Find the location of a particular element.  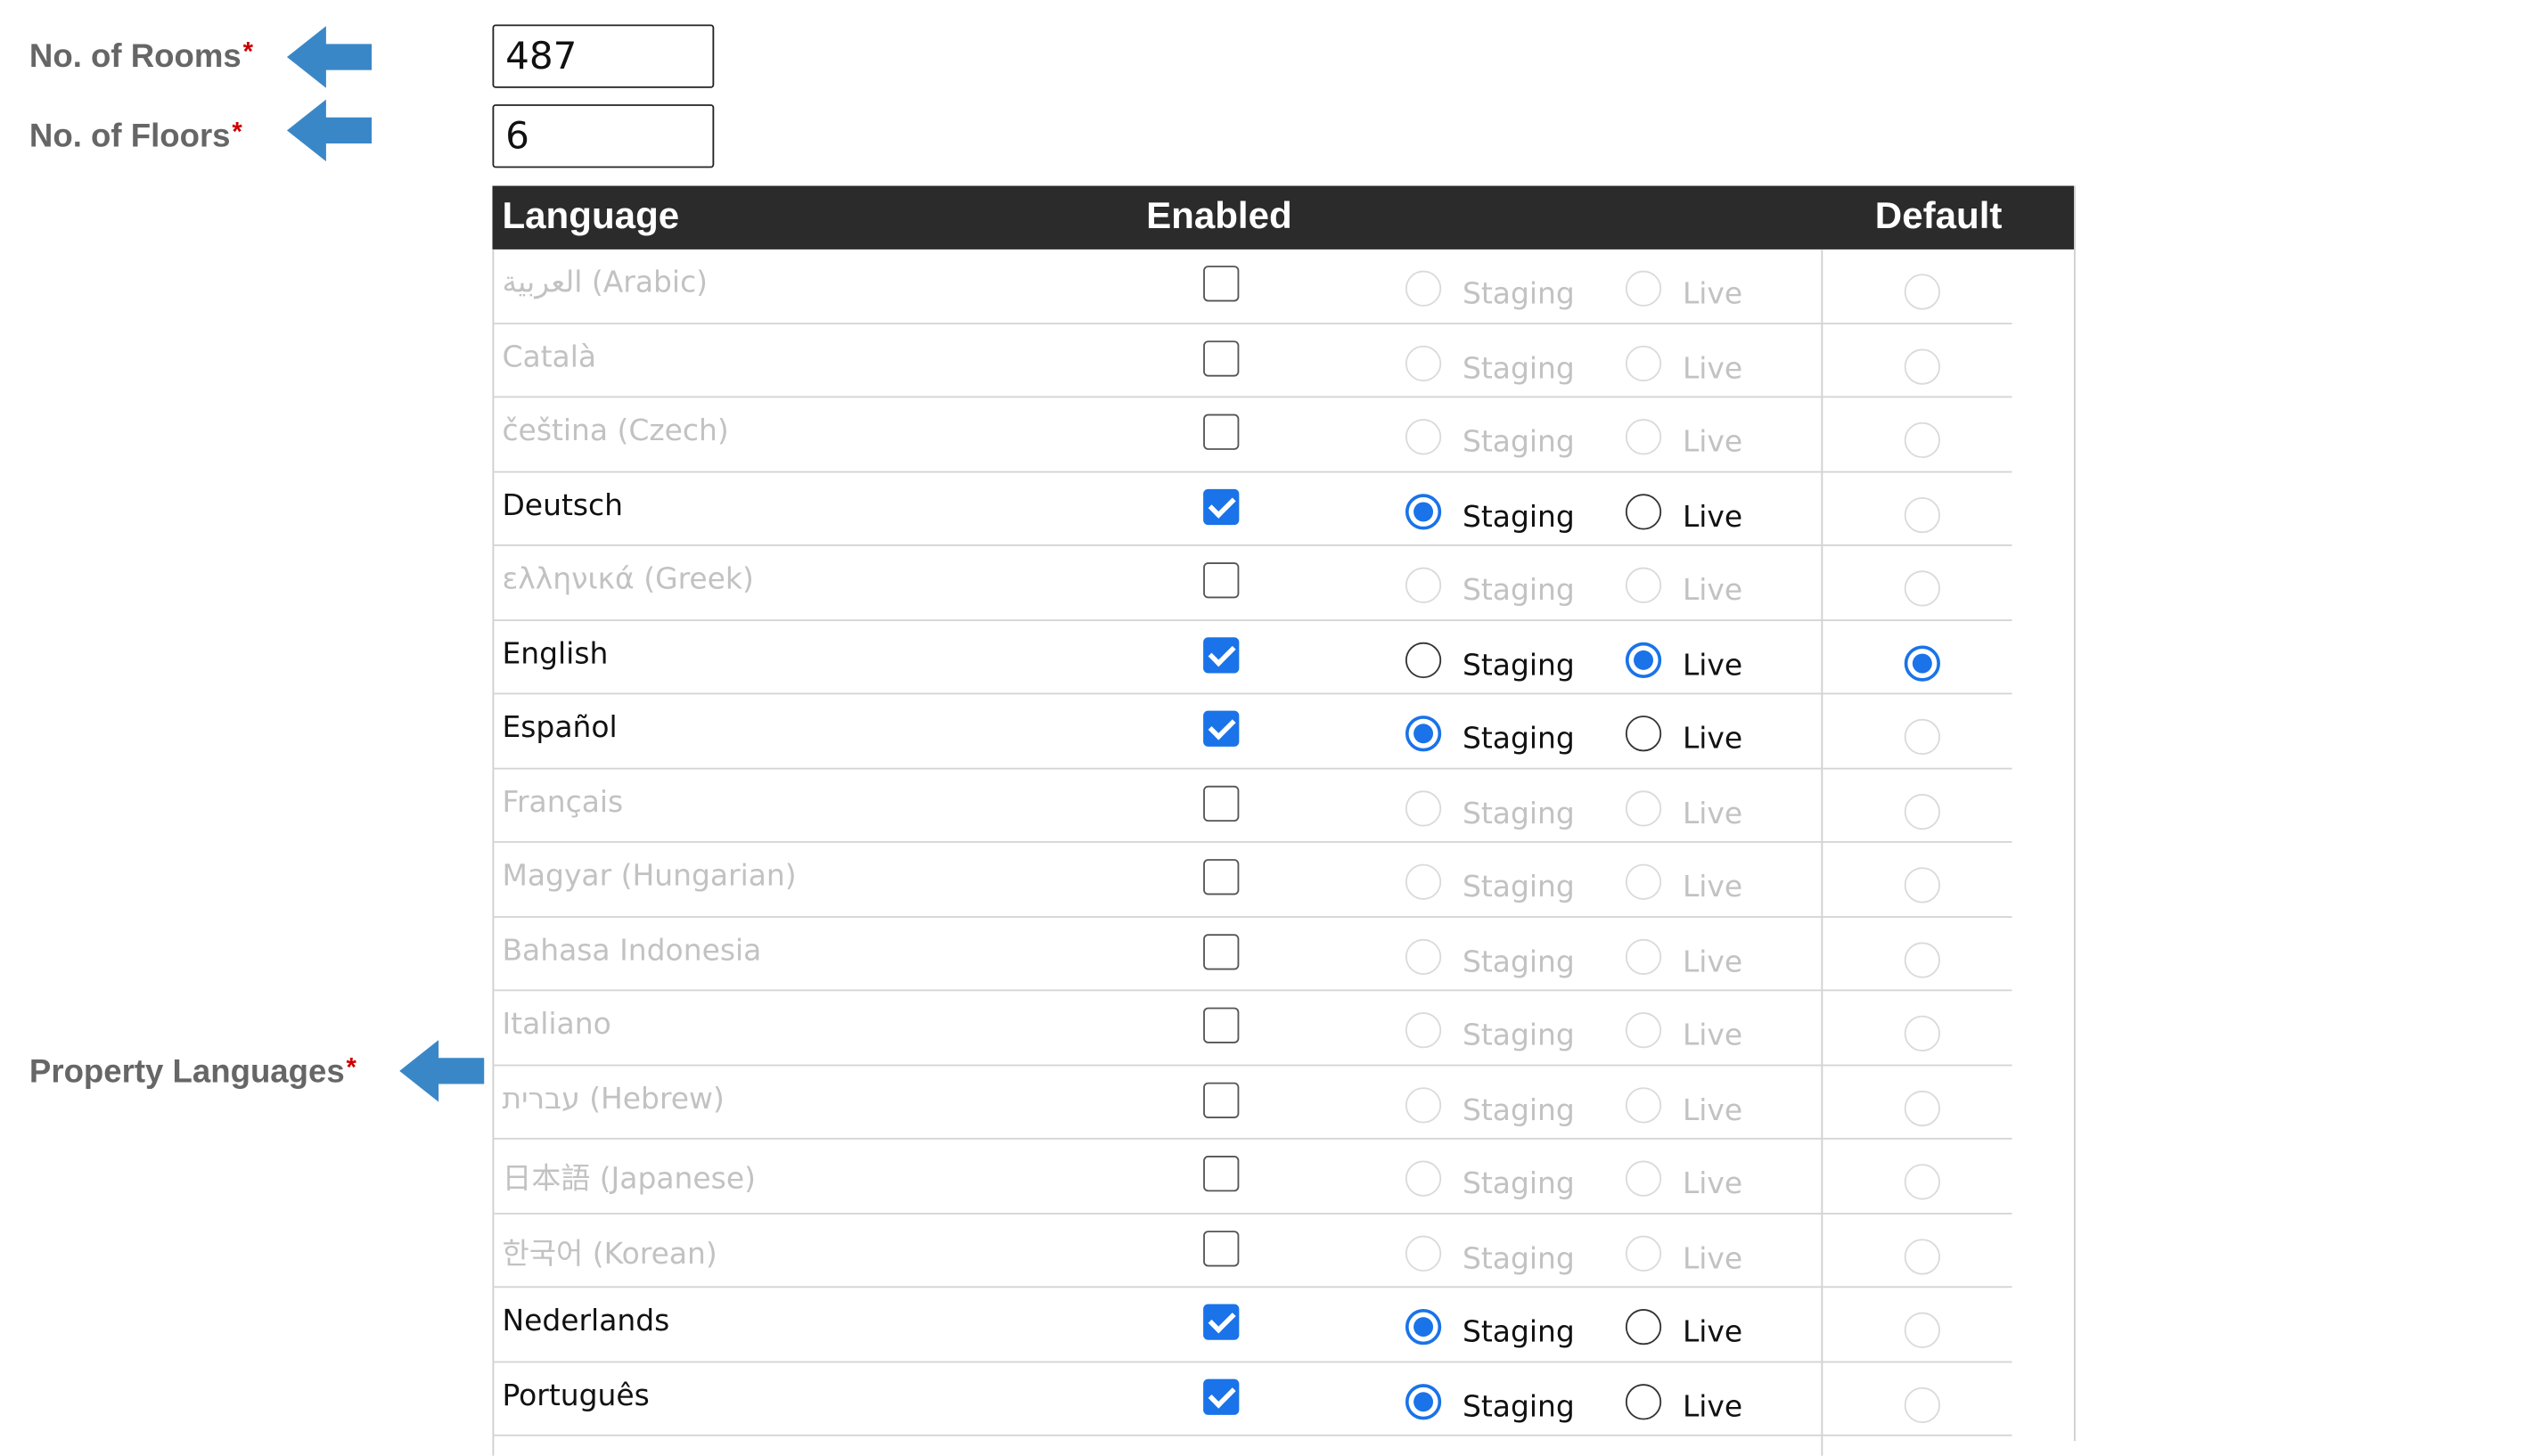

floors-input is located at coordinates (603, 136).